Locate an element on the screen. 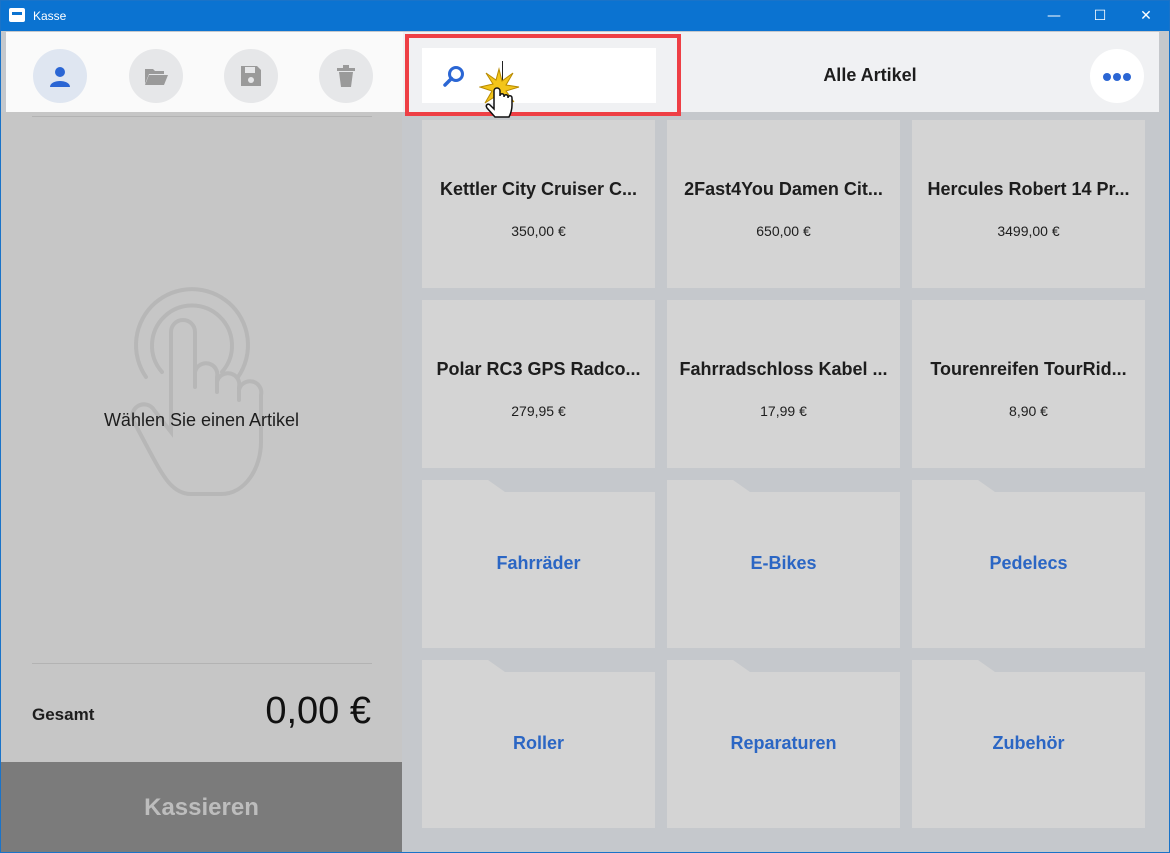 Image resolution: width=1170 pixels, height=853 pixels. article-tile: 2Fast4You Damen Cit... 650,00 € is located at coordinates (783, 204).